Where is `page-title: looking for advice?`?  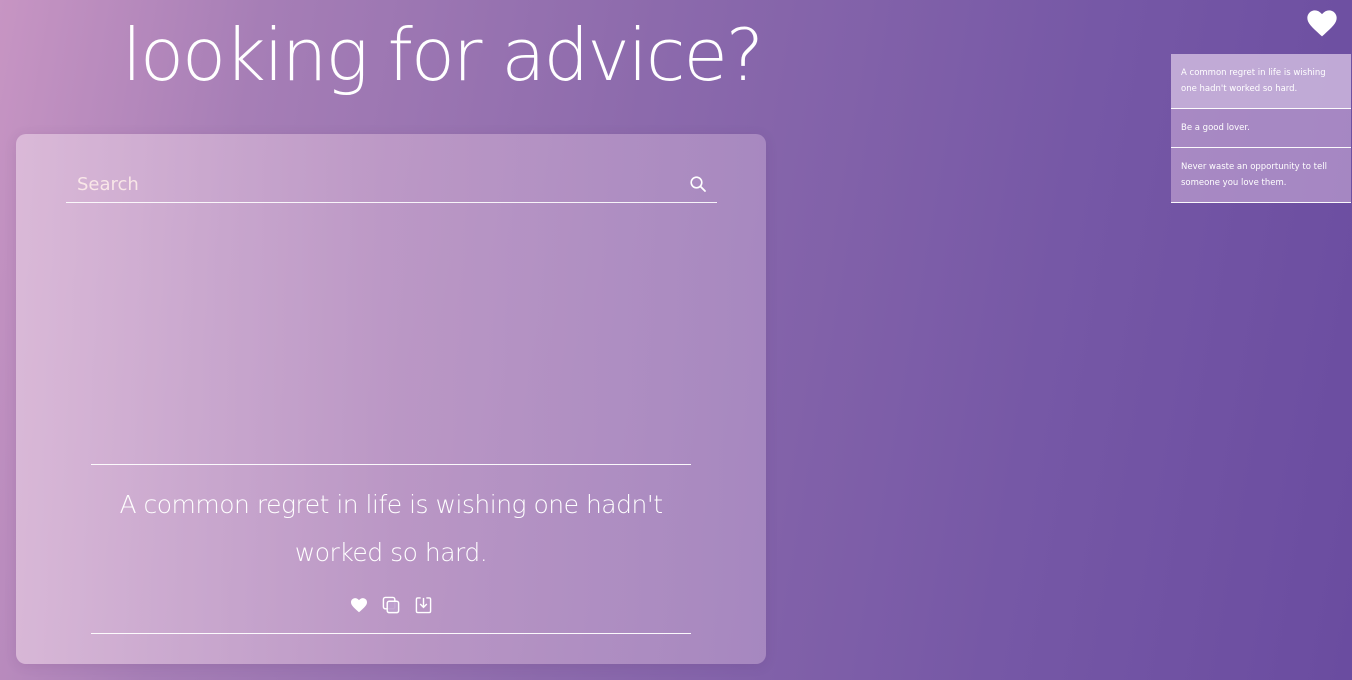
page-title: looking for advice? is located at coordinates (443, 55).